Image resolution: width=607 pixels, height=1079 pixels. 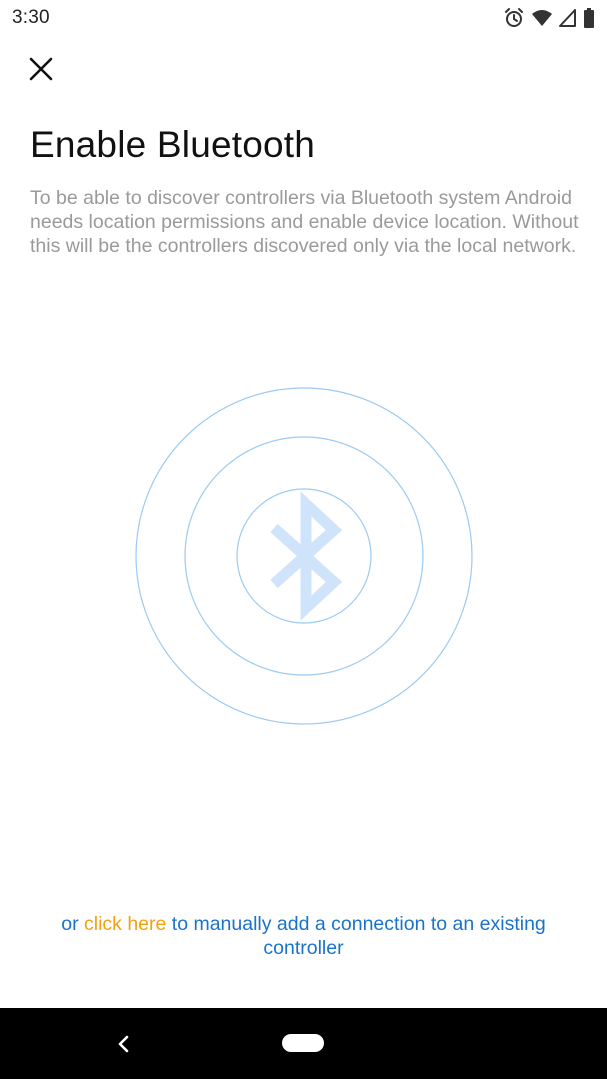 What do you see at coordinates (31, 17) in the screenshot?
I see `status-time: 3:30` at bounding box center [31, 17].